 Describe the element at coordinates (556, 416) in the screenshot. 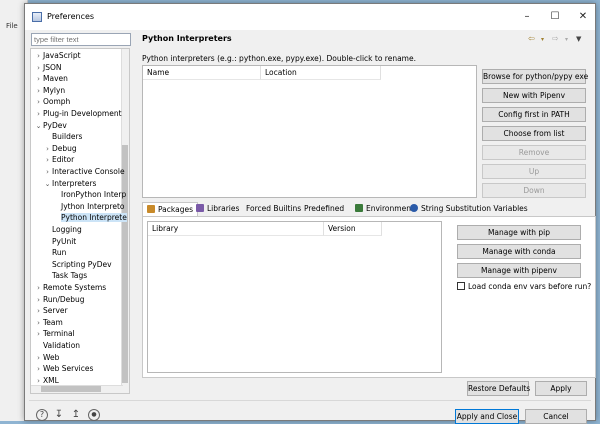

I see `cancel-button: Cancel` at that location.